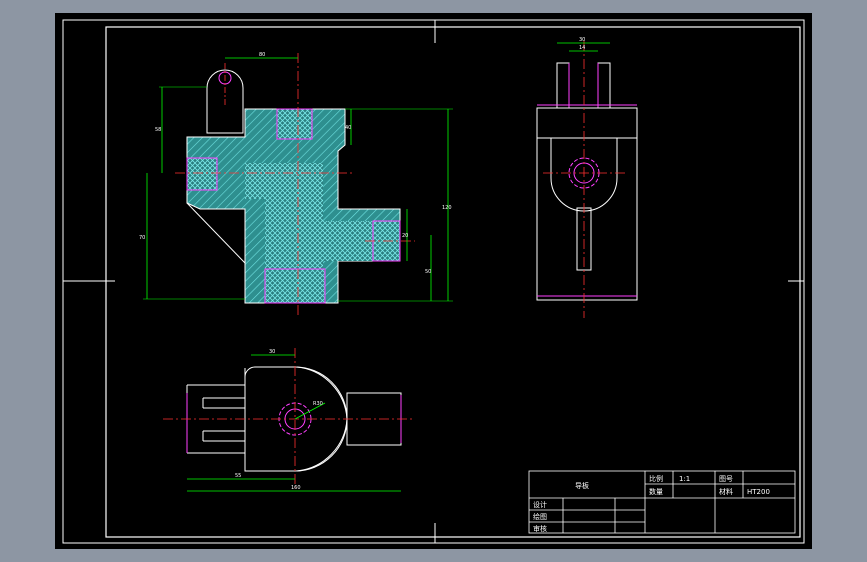 This screenshot has height=562, width=867. What do you see at coordinates (262, 55) in the screenshot?
I see `dim-front-top-width: 80` at bounding box center [262, 55].